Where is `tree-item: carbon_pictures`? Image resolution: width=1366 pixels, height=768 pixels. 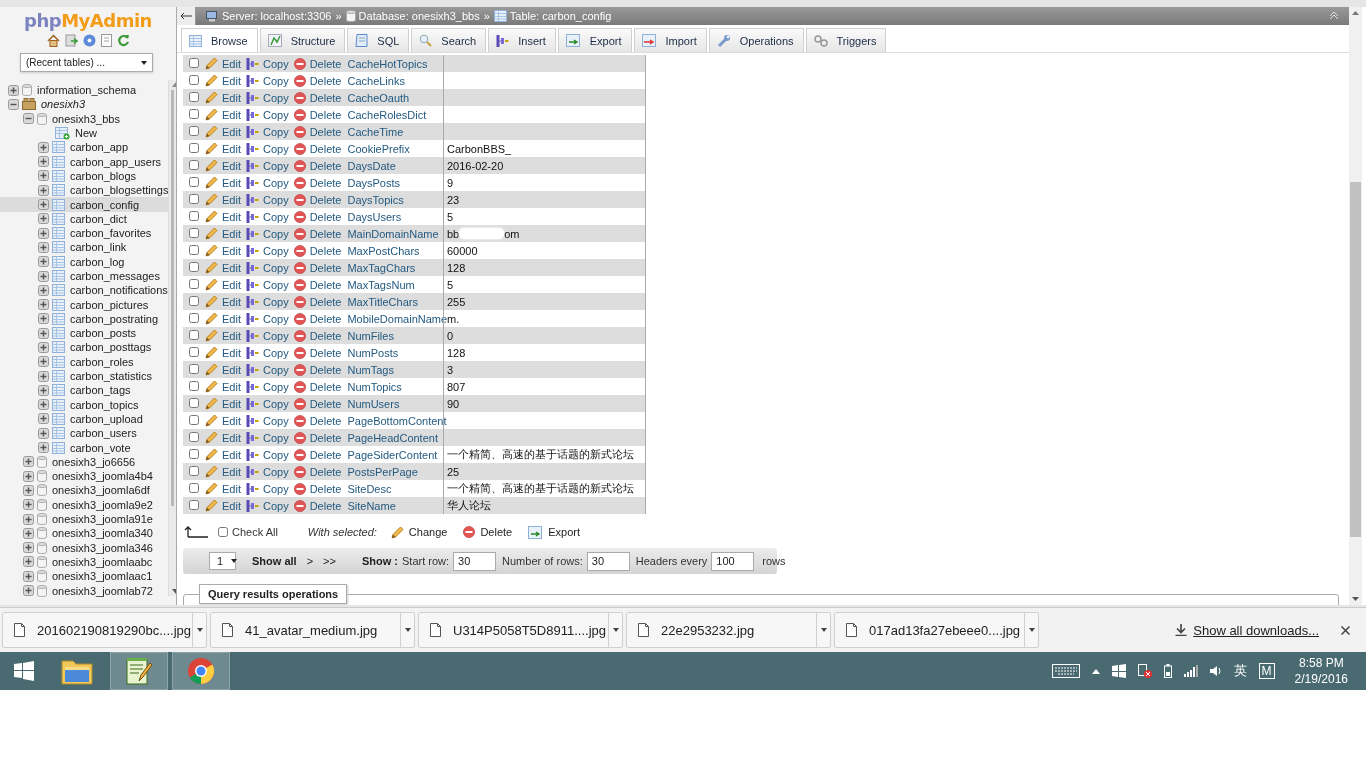
tree-item: carbon_pictures is located at coordinates (109, 304).